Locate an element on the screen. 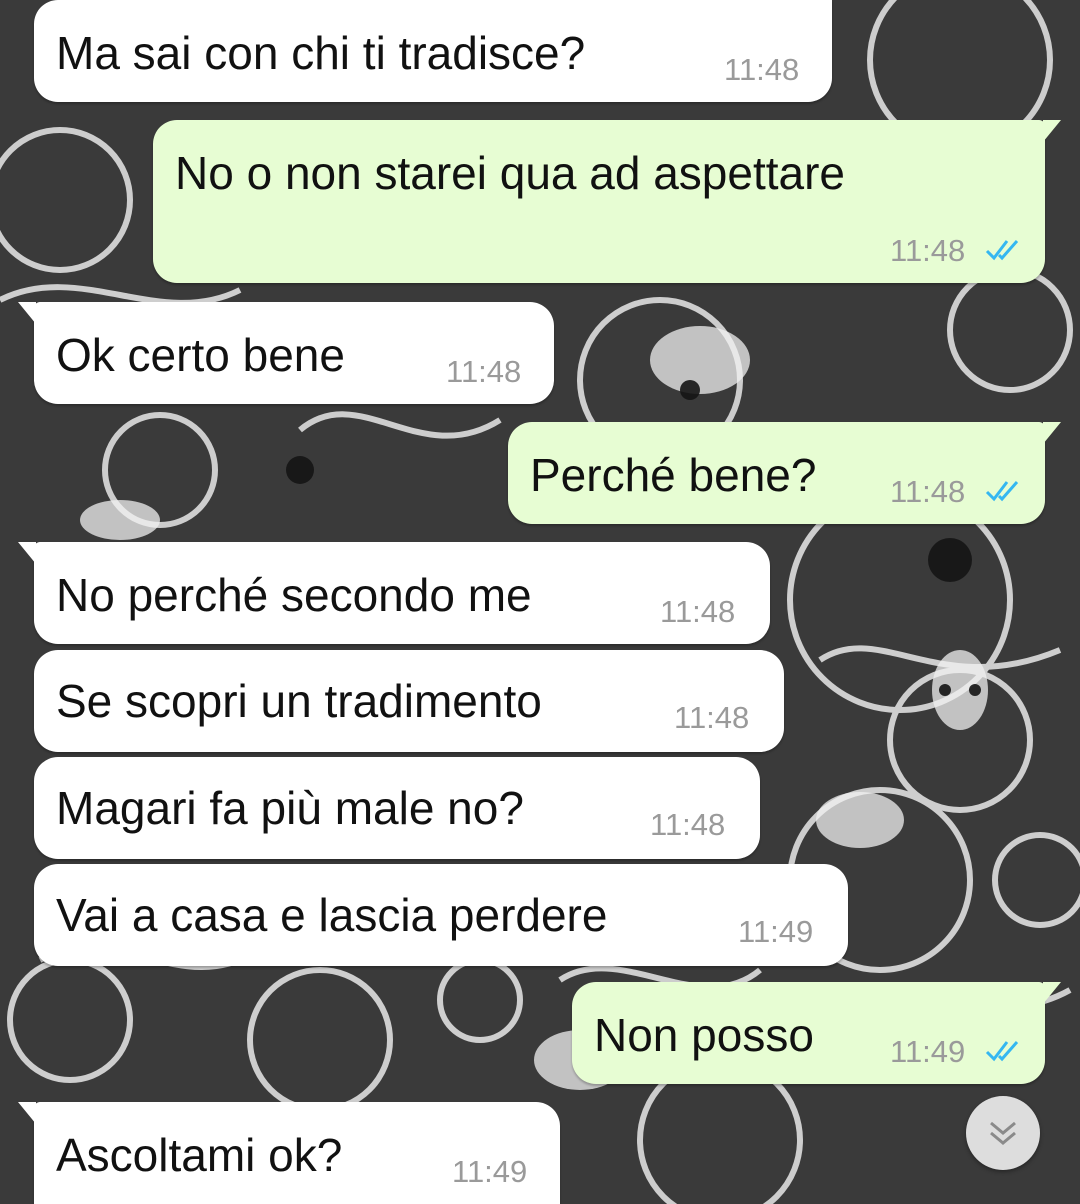 This screenshot has height=1204, width=1080. message-bubble-incoming: No perché secondo me 11:48 is located at coordinates (394, 593).